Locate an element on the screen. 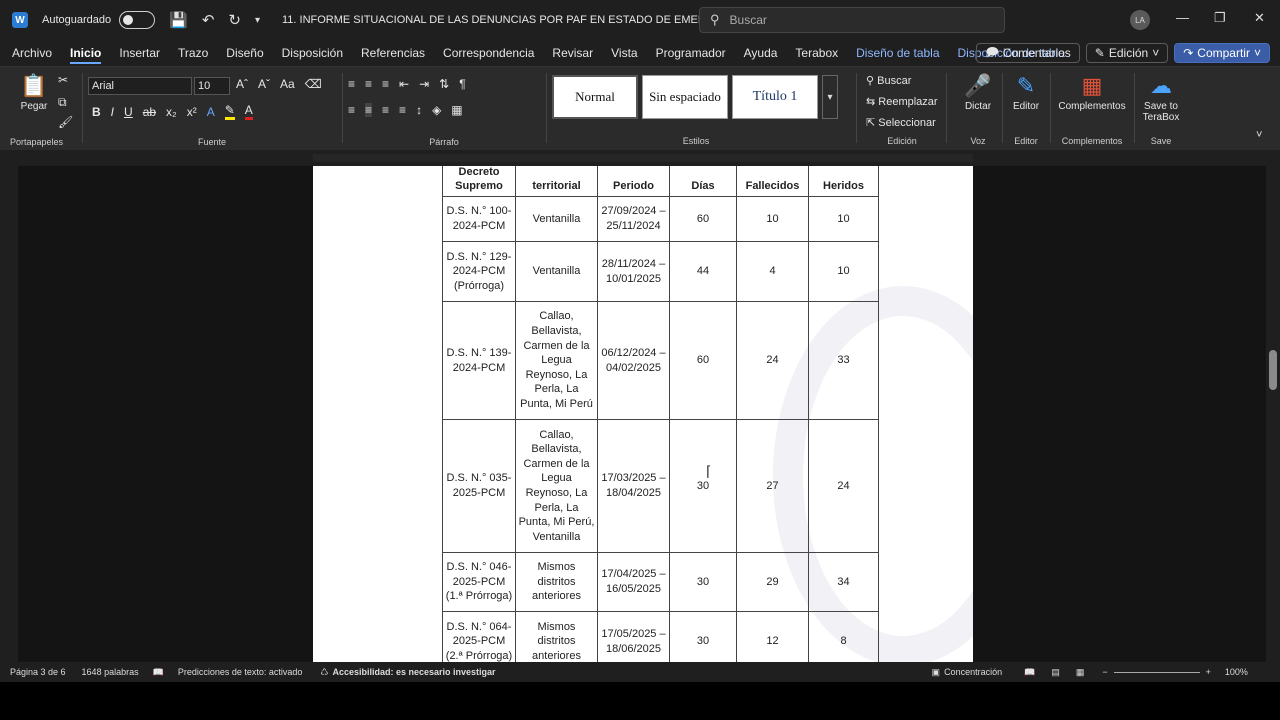 Image resolution: width=1280 pixels, height=720 pixels. save-icon: 💾 is located at coordinates (178, 20).